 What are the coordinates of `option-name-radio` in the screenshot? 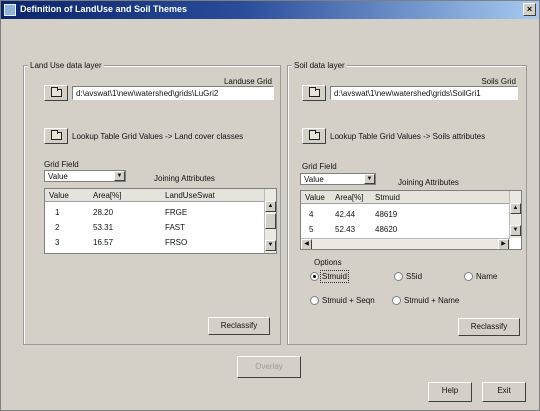 It's located at (468, 276).